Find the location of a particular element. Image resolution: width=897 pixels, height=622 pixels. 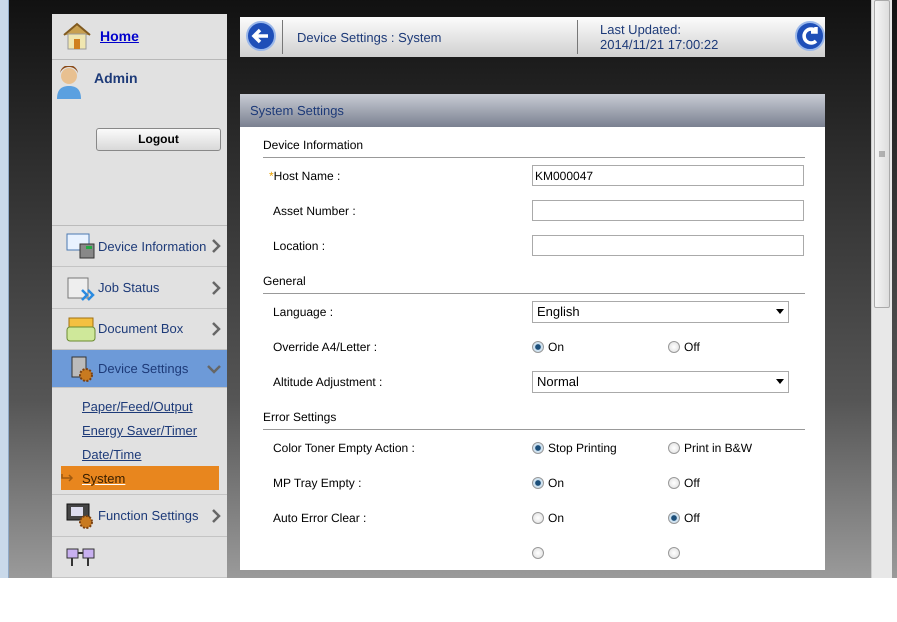

option-label: Stop Printing is located at coordinates (582, 447).